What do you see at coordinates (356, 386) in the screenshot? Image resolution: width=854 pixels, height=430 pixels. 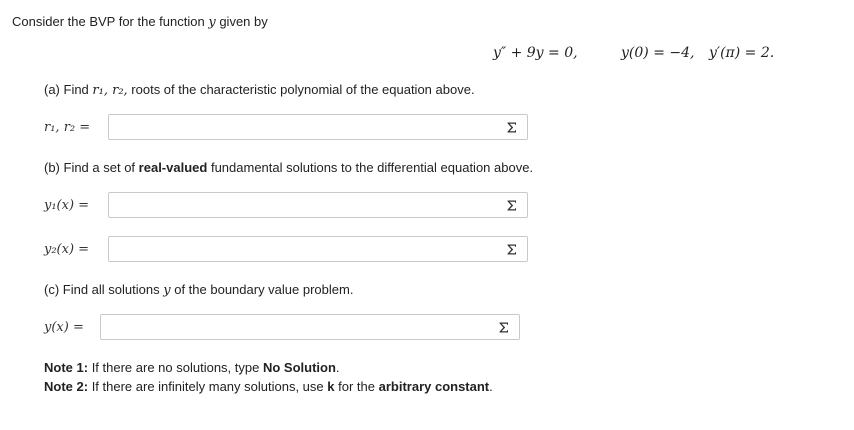 I see `note-2-mid: for the` at bounding box center [356, 386].